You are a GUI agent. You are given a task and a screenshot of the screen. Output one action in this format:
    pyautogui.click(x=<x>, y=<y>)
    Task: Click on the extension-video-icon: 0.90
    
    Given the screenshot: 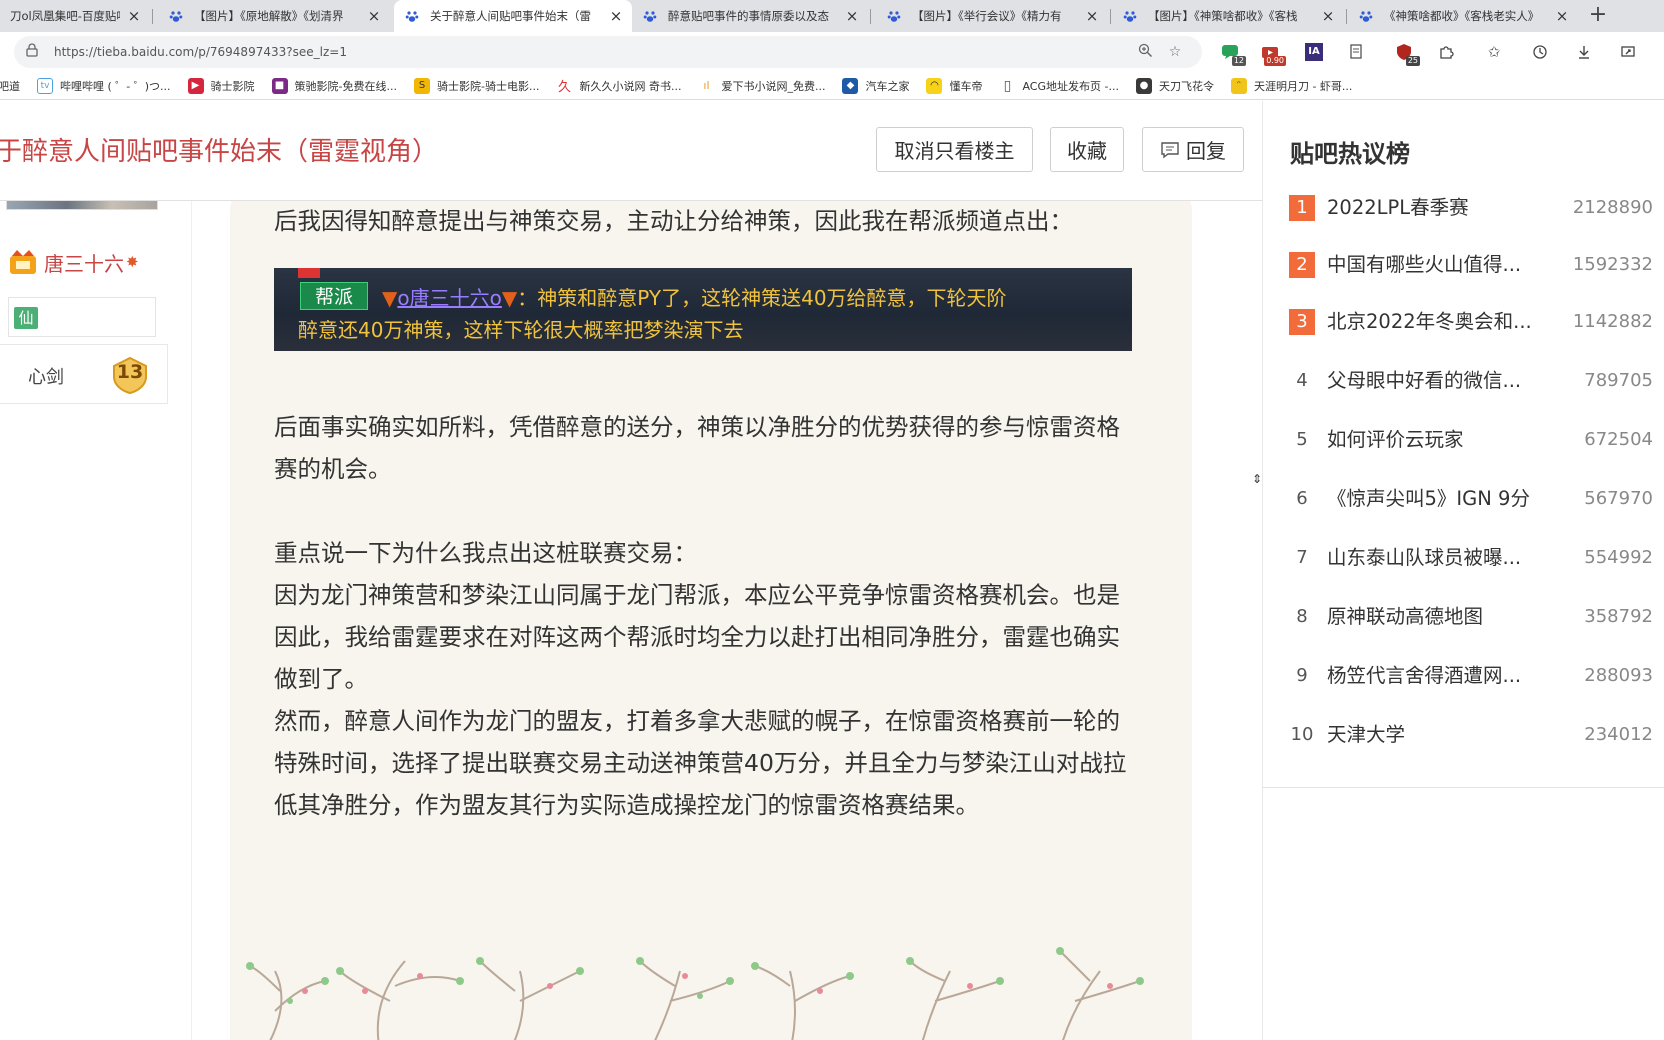 What is the action you would take?
    pyautogui.click(x=1272, y=53)
    